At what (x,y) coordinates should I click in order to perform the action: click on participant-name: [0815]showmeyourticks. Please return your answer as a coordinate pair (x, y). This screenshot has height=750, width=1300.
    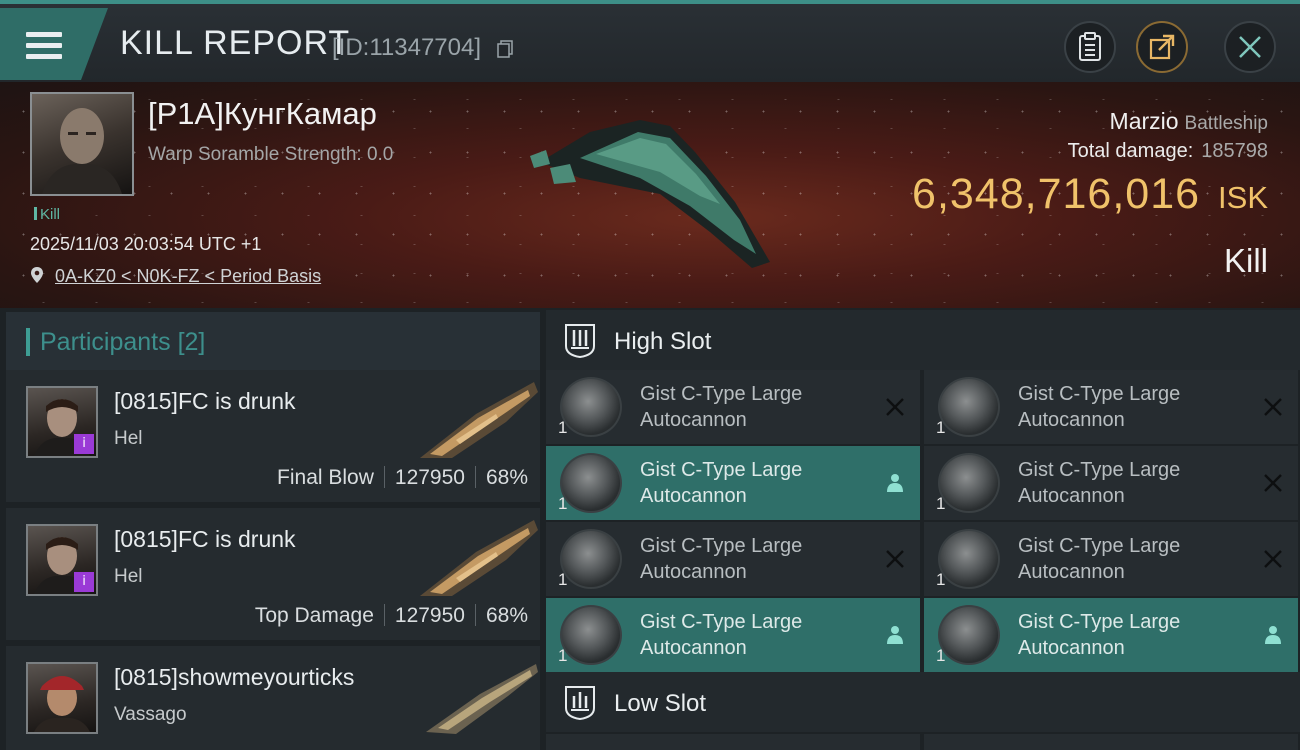
    Looking at the image, I should click on (234, 677).